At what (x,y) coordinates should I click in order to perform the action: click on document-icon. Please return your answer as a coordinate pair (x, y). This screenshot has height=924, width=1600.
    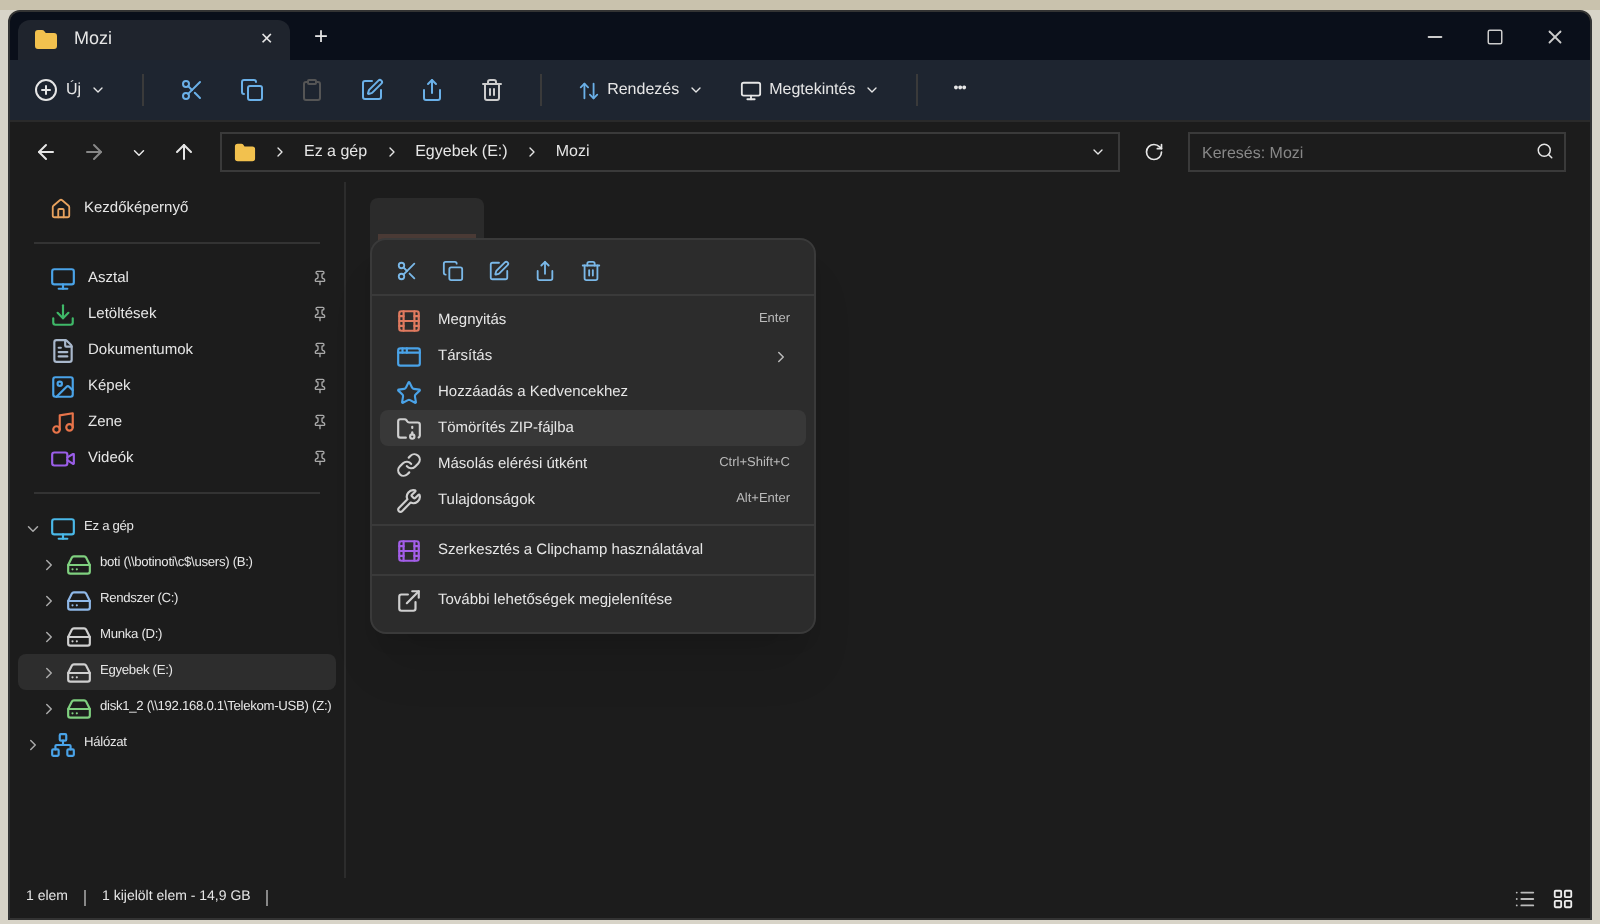
    Looking at the image, I should click on (63, 350).